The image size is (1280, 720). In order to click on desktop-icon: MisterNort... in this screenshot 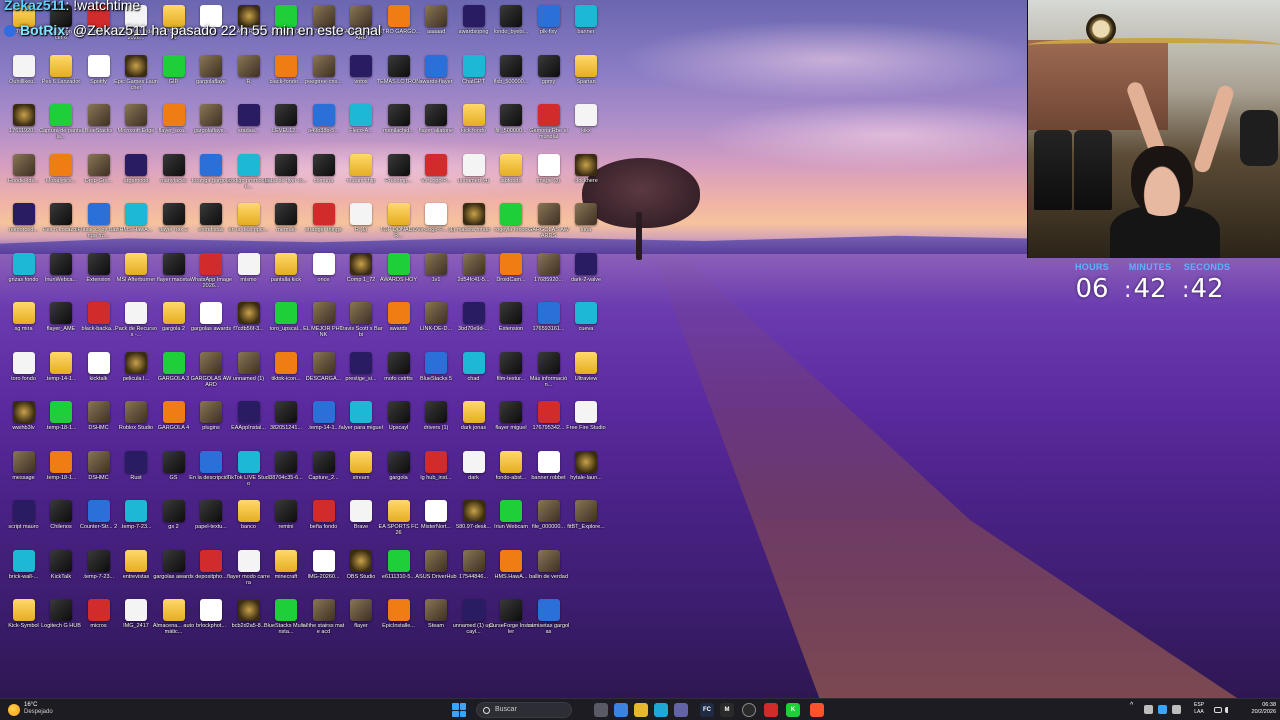, I will do `click(436, 524)`.